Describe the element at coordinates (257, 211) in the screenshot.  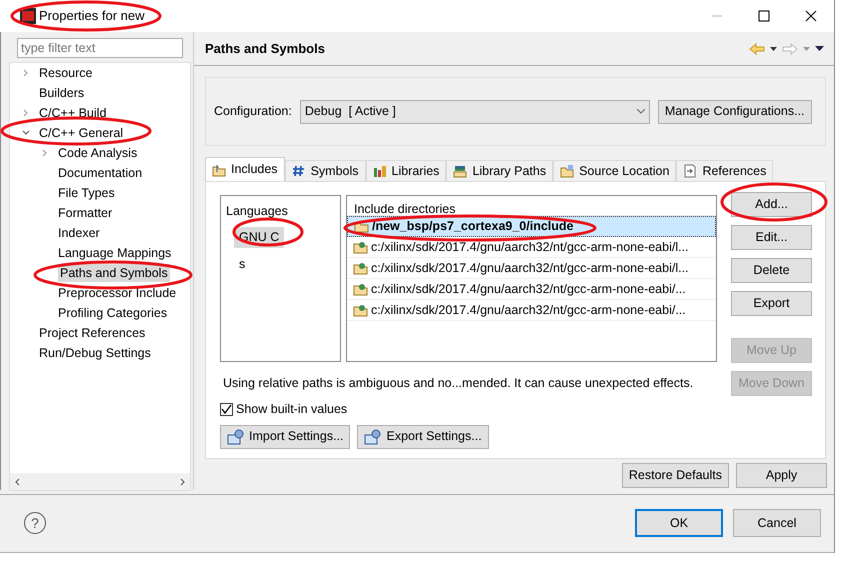
I see `list-header: Languages` at that location.